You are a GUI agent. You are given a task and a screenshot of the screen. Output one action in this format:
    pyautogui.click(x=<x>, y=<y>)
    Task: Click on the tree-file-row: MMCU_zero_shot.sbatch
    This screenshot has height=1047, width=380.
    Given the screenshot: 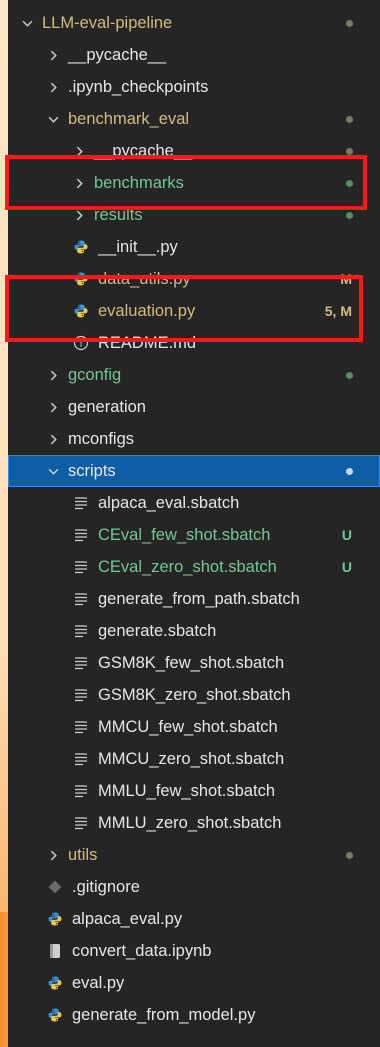 What is the action you would take?
    pyautogui.click(x=194, y=759)
    